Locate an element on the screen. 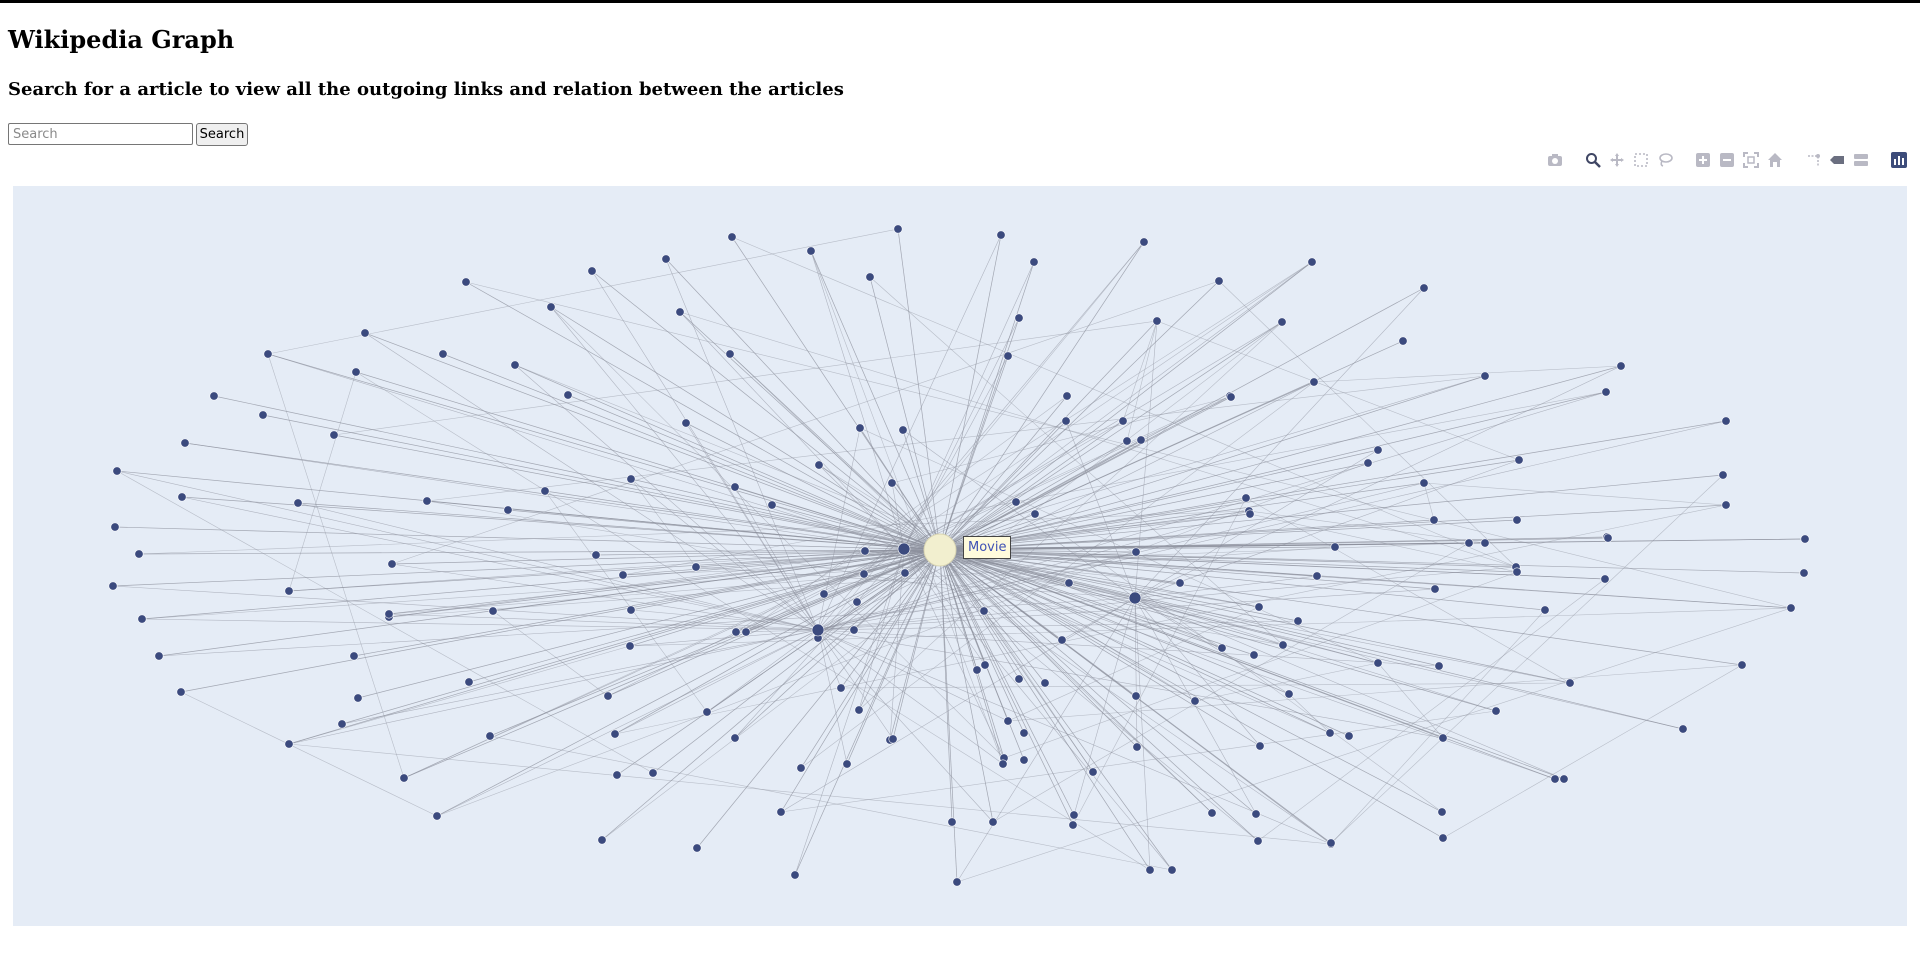 This screenshot has width=1920, height=966. zoom-icon is located at coordinates (1593, 160).